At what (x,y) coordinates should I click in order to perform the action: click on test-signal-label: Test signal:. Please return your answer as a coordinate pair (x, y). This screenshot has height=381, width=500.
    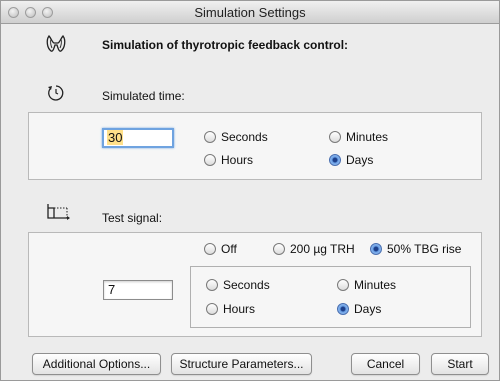
    Looking at the image, I should click on (132, 218).